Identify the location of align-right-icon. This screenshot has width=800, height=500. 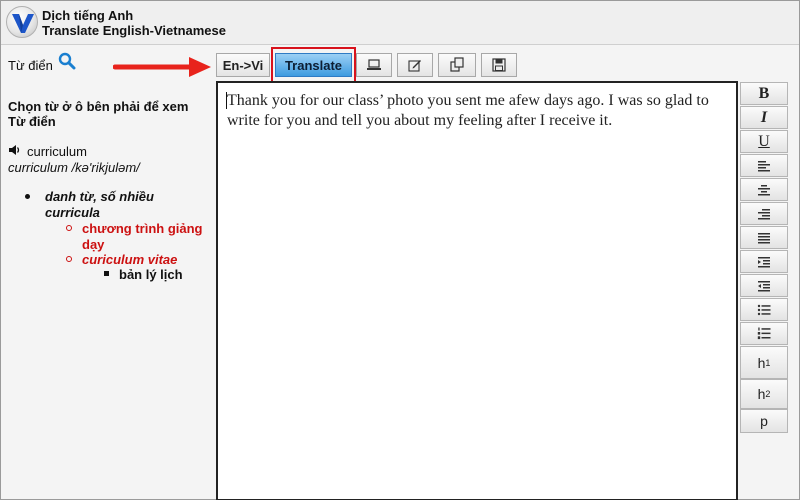
(764, 213).